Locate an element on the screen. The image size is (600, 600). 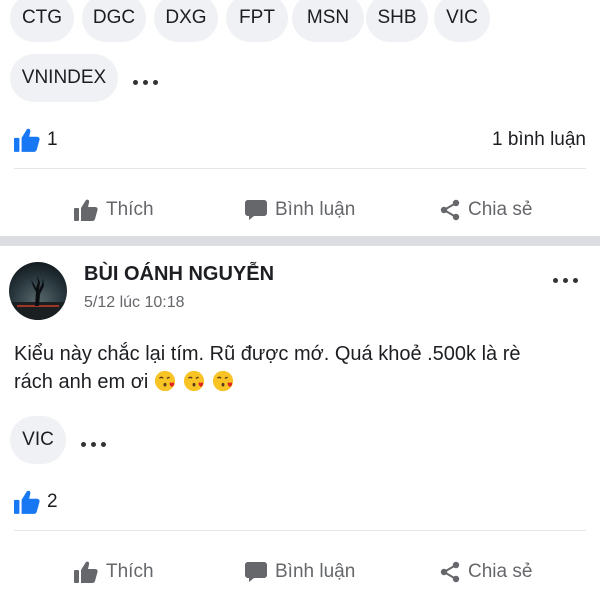
post-timestamp: 5/12 lúc 10:18 is located at coordinates (134, 303).